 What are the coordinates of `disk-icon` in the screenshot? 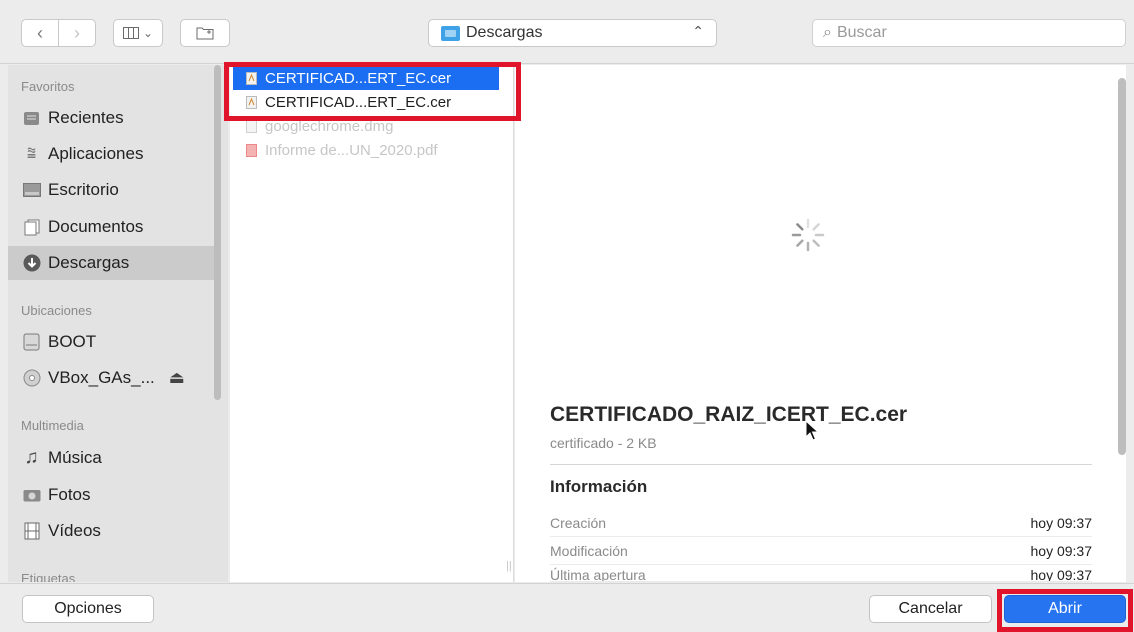 It's located at (31, 342).